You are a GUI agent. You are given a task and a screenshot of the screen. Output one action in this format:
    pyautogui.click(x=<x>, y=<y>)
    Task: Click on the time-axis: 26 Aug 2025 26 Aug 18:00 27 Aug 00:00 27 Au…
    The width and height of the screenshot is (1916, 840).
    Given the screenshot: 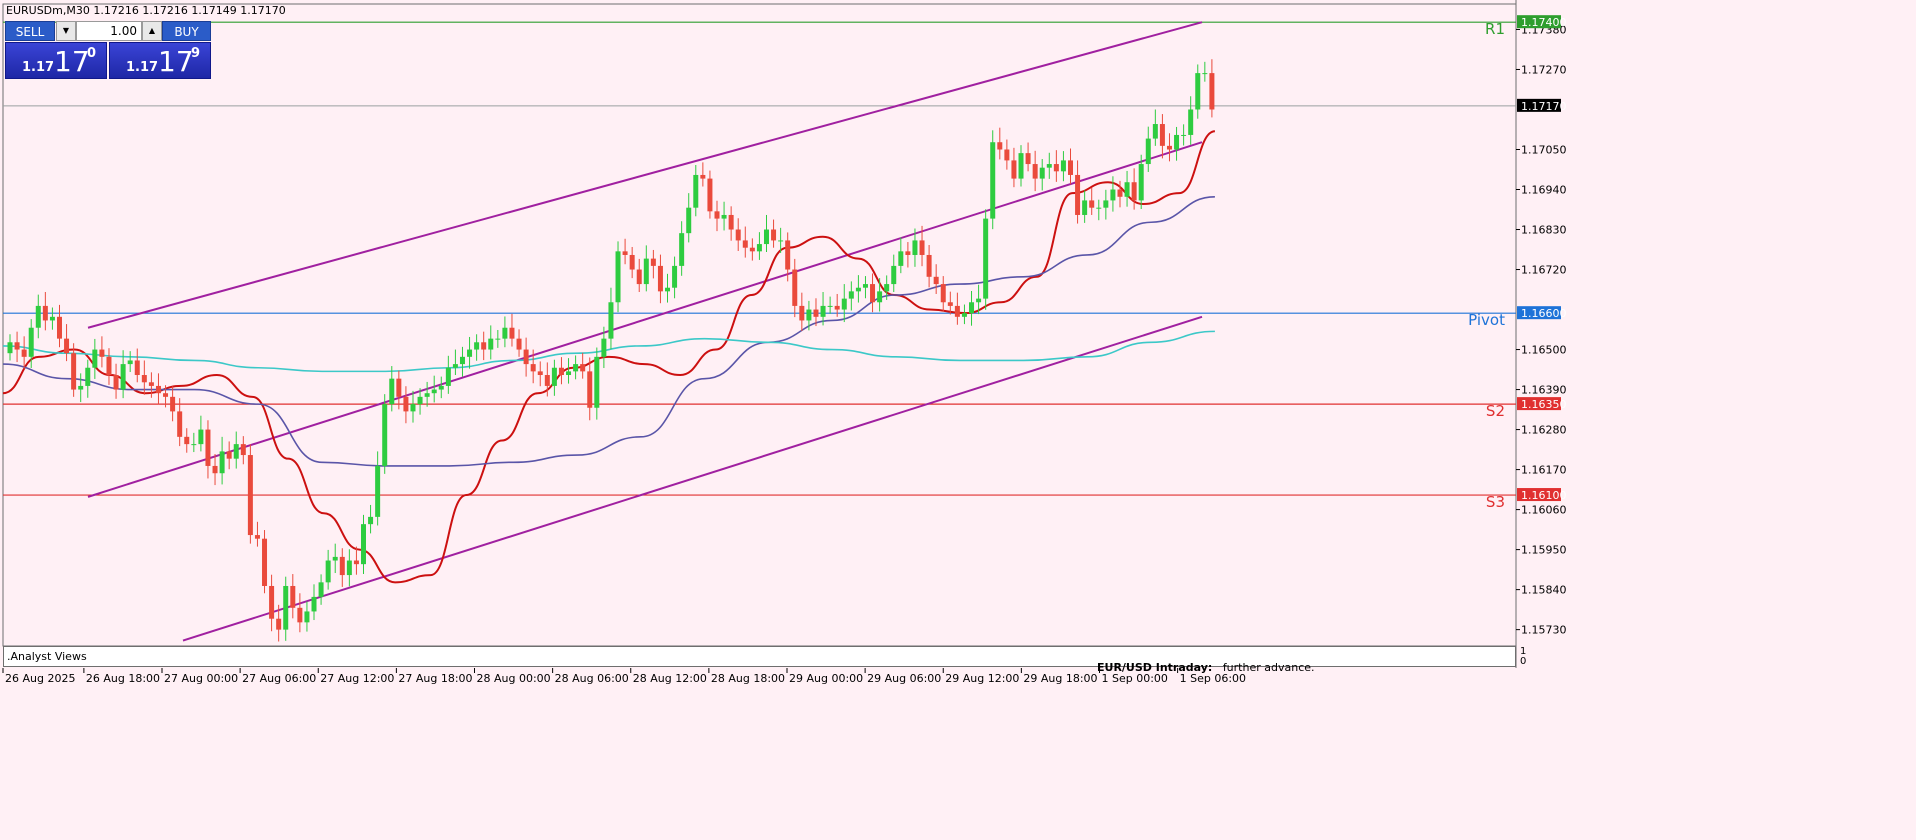 What is the action you would take?
    pyautogui.click(x=624, y=676)
    